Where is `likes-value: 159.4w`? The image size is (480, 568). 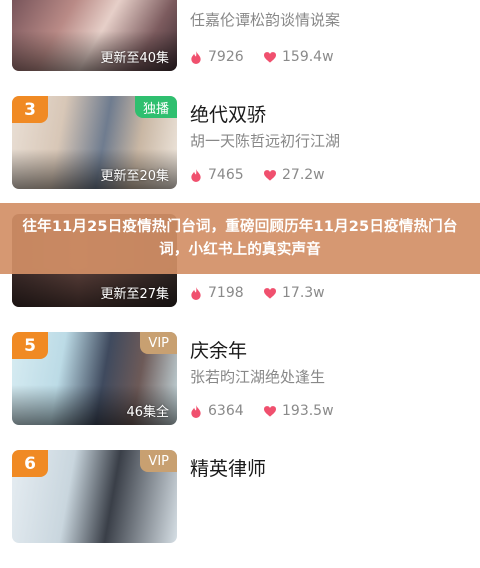 likes-value: 159.4w is located at coordinates (308, 57).